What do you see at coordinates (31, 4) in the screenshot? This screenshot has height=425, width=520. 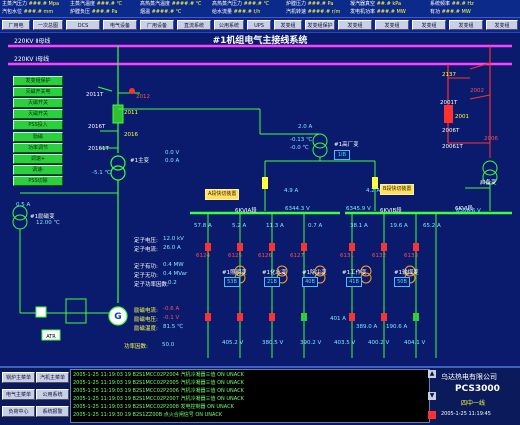 I see `status-item: 主蒸汽压力 ###.# Mpa` at bounding box center [31, 4].